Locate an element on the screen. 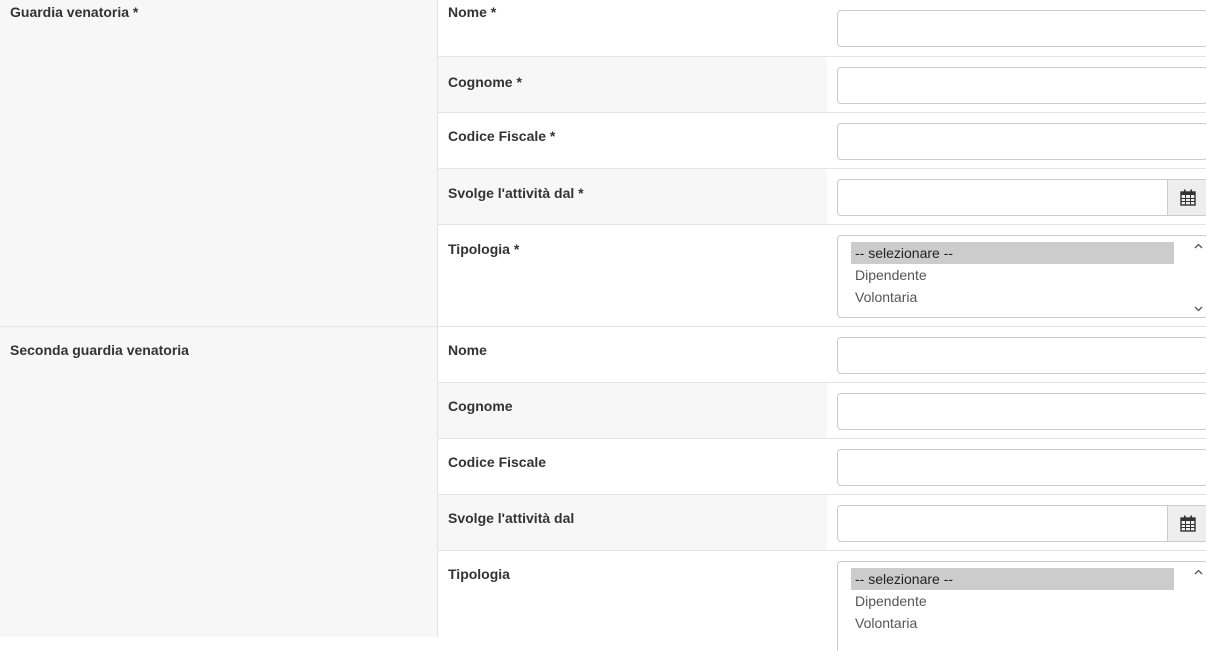  field-label: Nome is located at coordinates (467, 350).